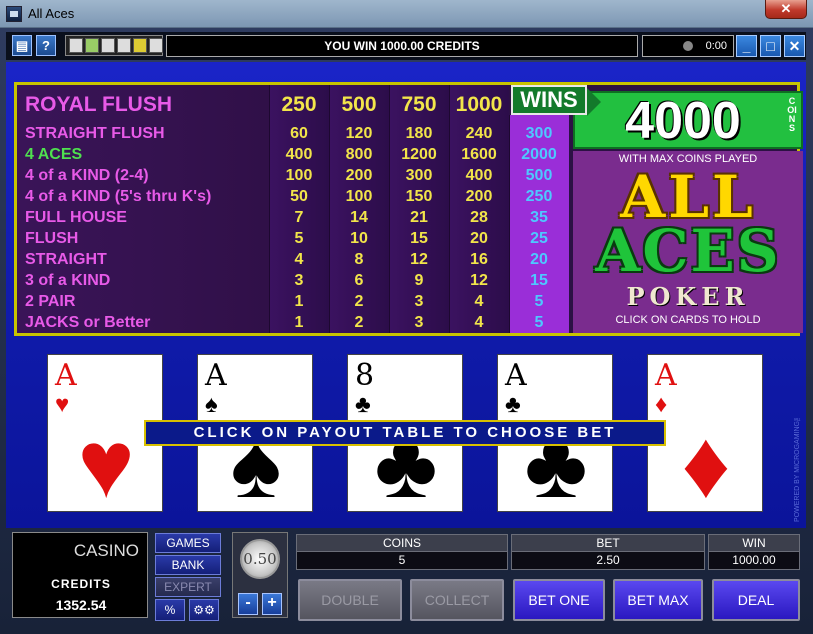  Describe the element at coordinates (688, 320) in the screenshot. I see `hold-instruction: CLICK ON CARDS TO HOLD` at that location.